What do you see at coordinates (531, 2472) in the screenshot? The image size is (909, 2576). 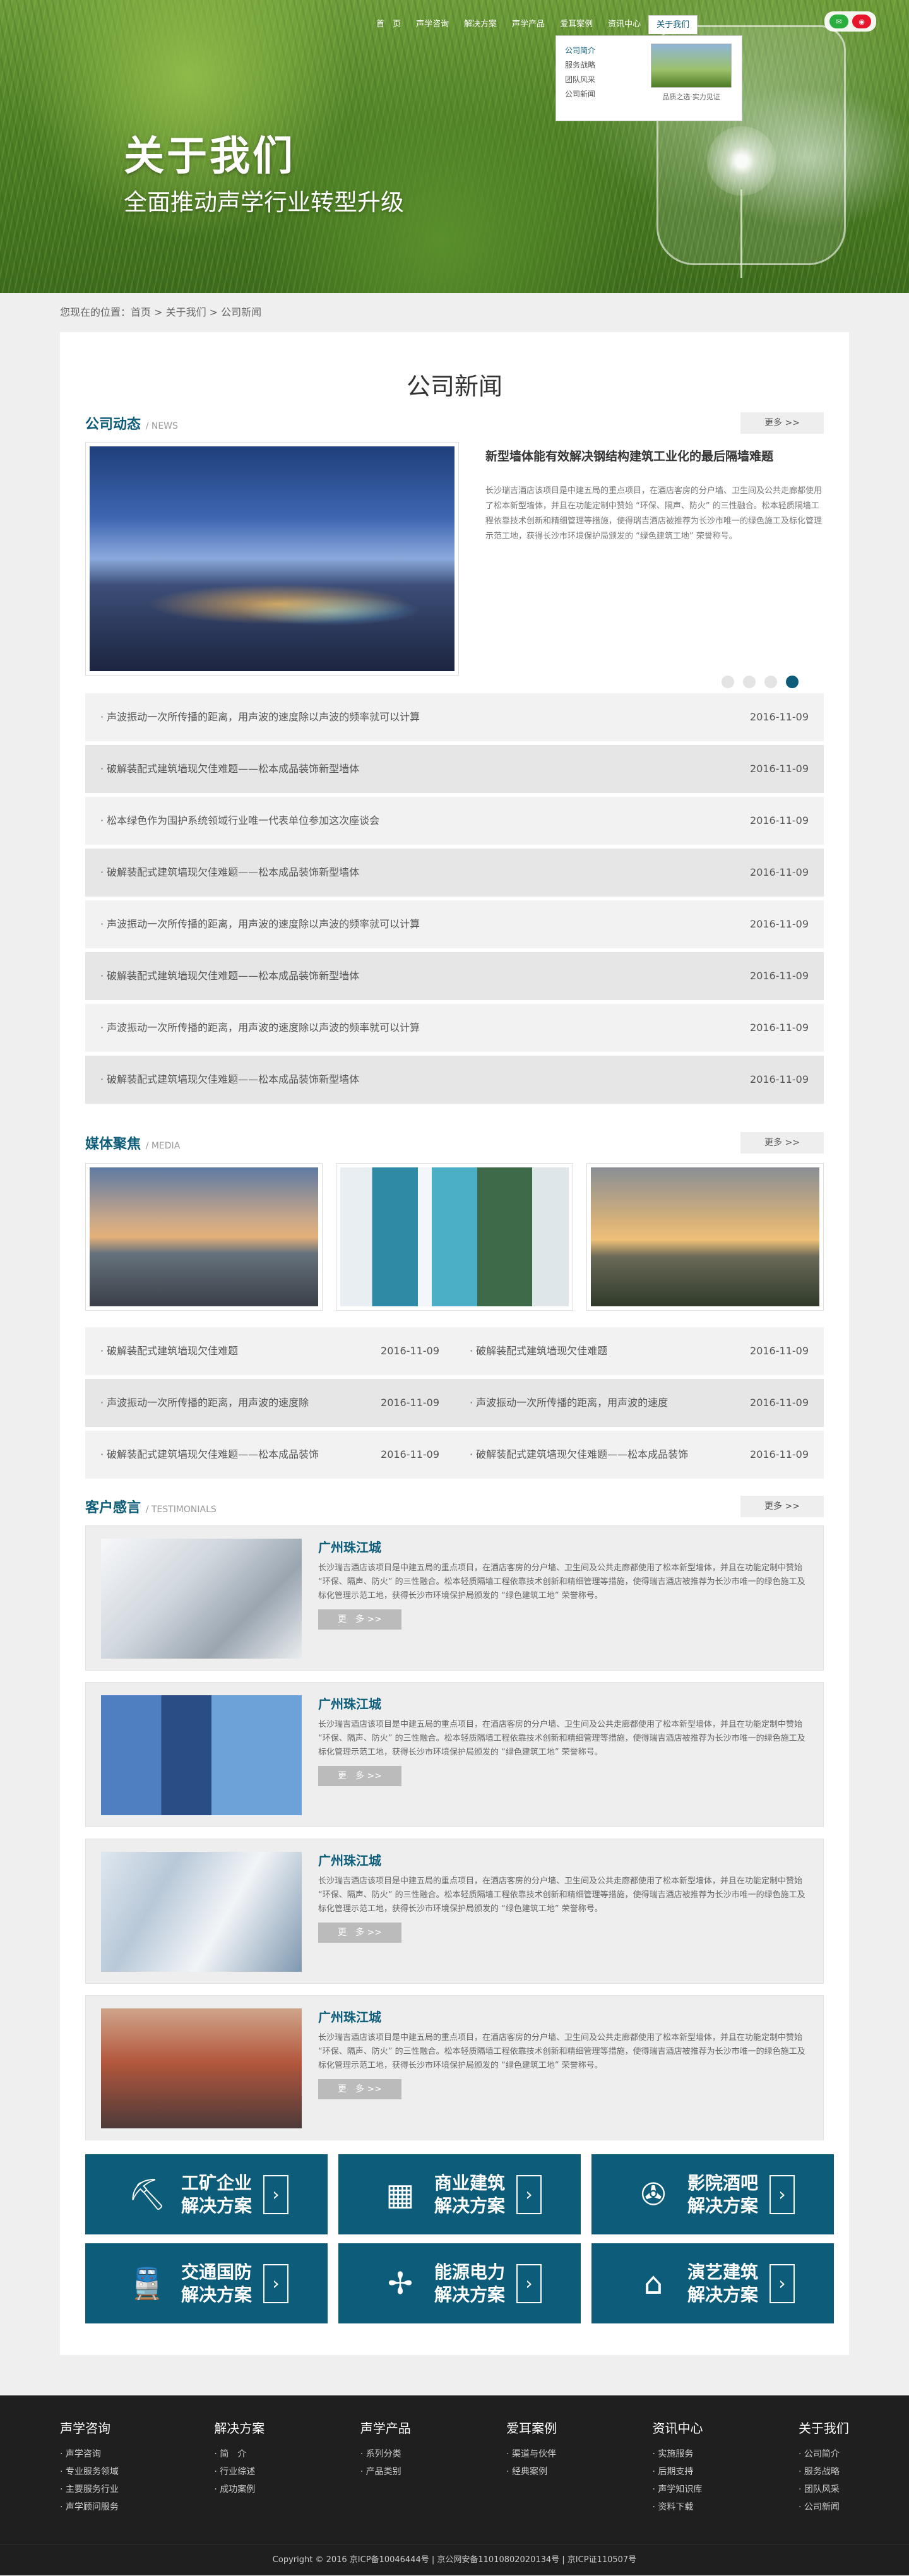 I see `footer-link: · 经典案例` at bounding box center [531, 2472].